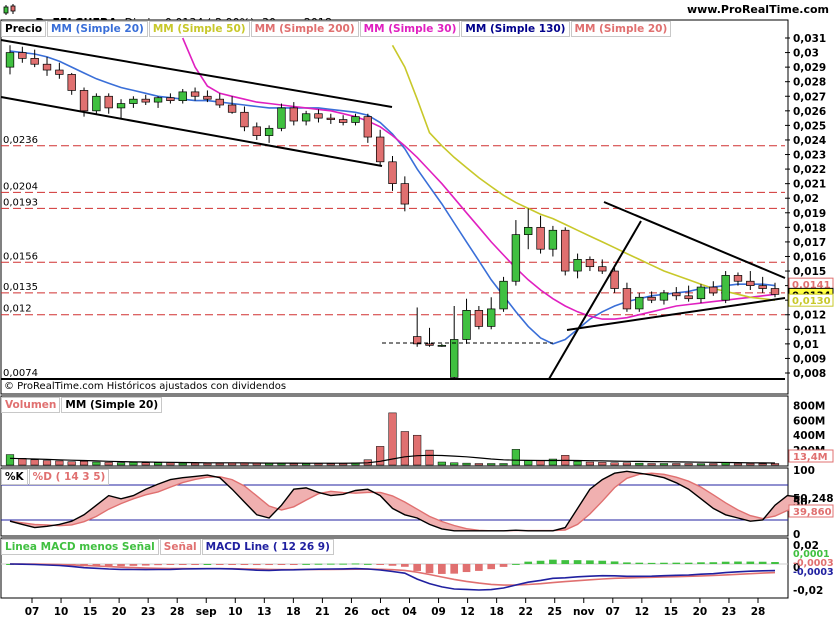 This screenshot has width=835, height=620. Describe the element at coordinates (80, 546) in the screenshot. I see `macd-legend-item: Linea MACD menos Señal` at that location.